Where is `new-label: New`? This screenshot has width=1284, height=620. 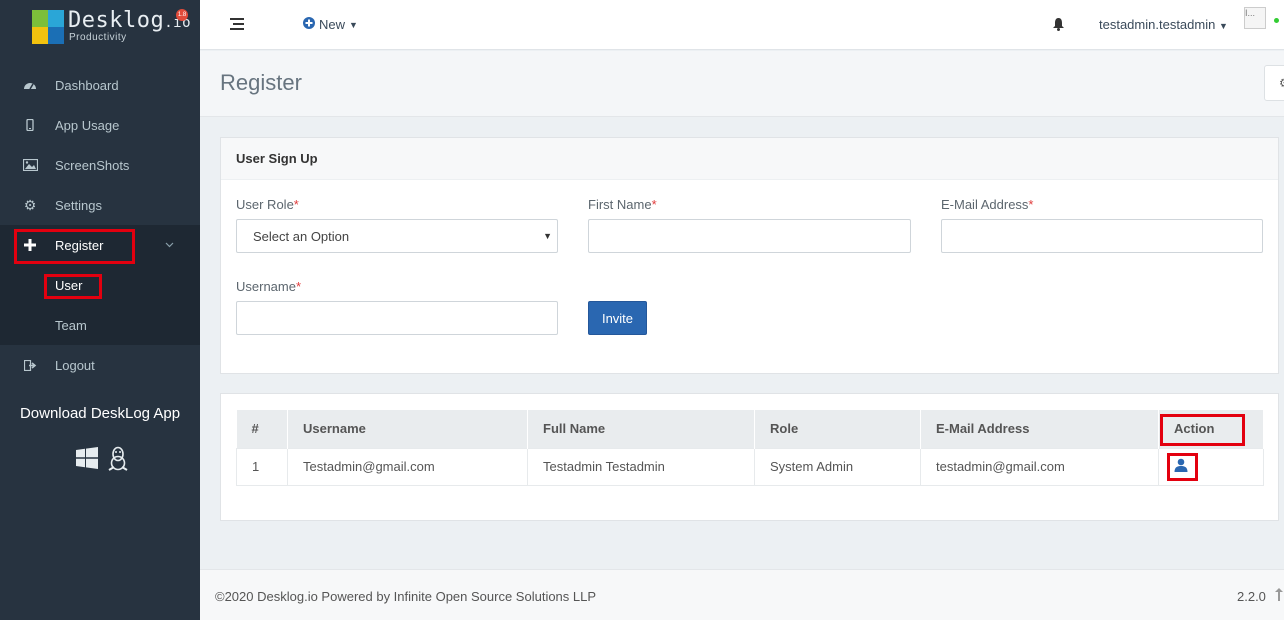 new-label: New is located at coordinates (332, 24).